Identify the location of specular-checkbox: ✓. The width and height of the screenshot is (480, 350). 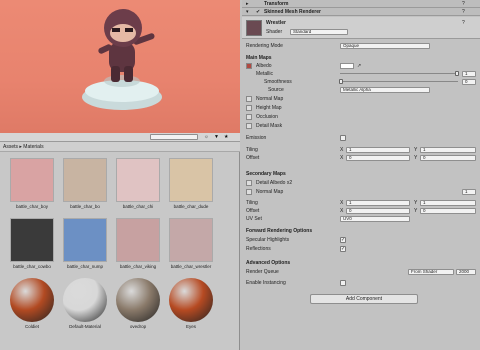
(343, 240).